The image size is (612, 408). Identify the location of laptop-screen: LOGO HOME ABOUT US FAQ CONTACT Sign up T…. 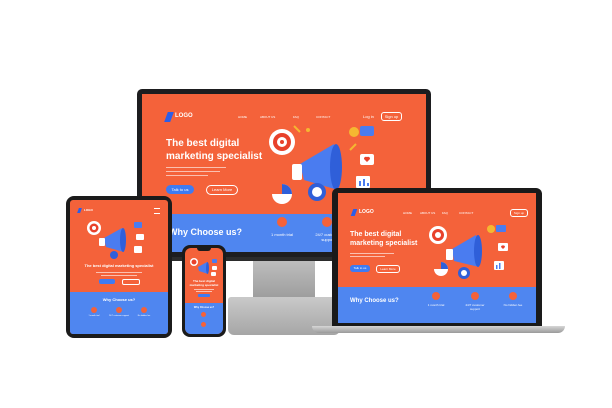
(437, 258).